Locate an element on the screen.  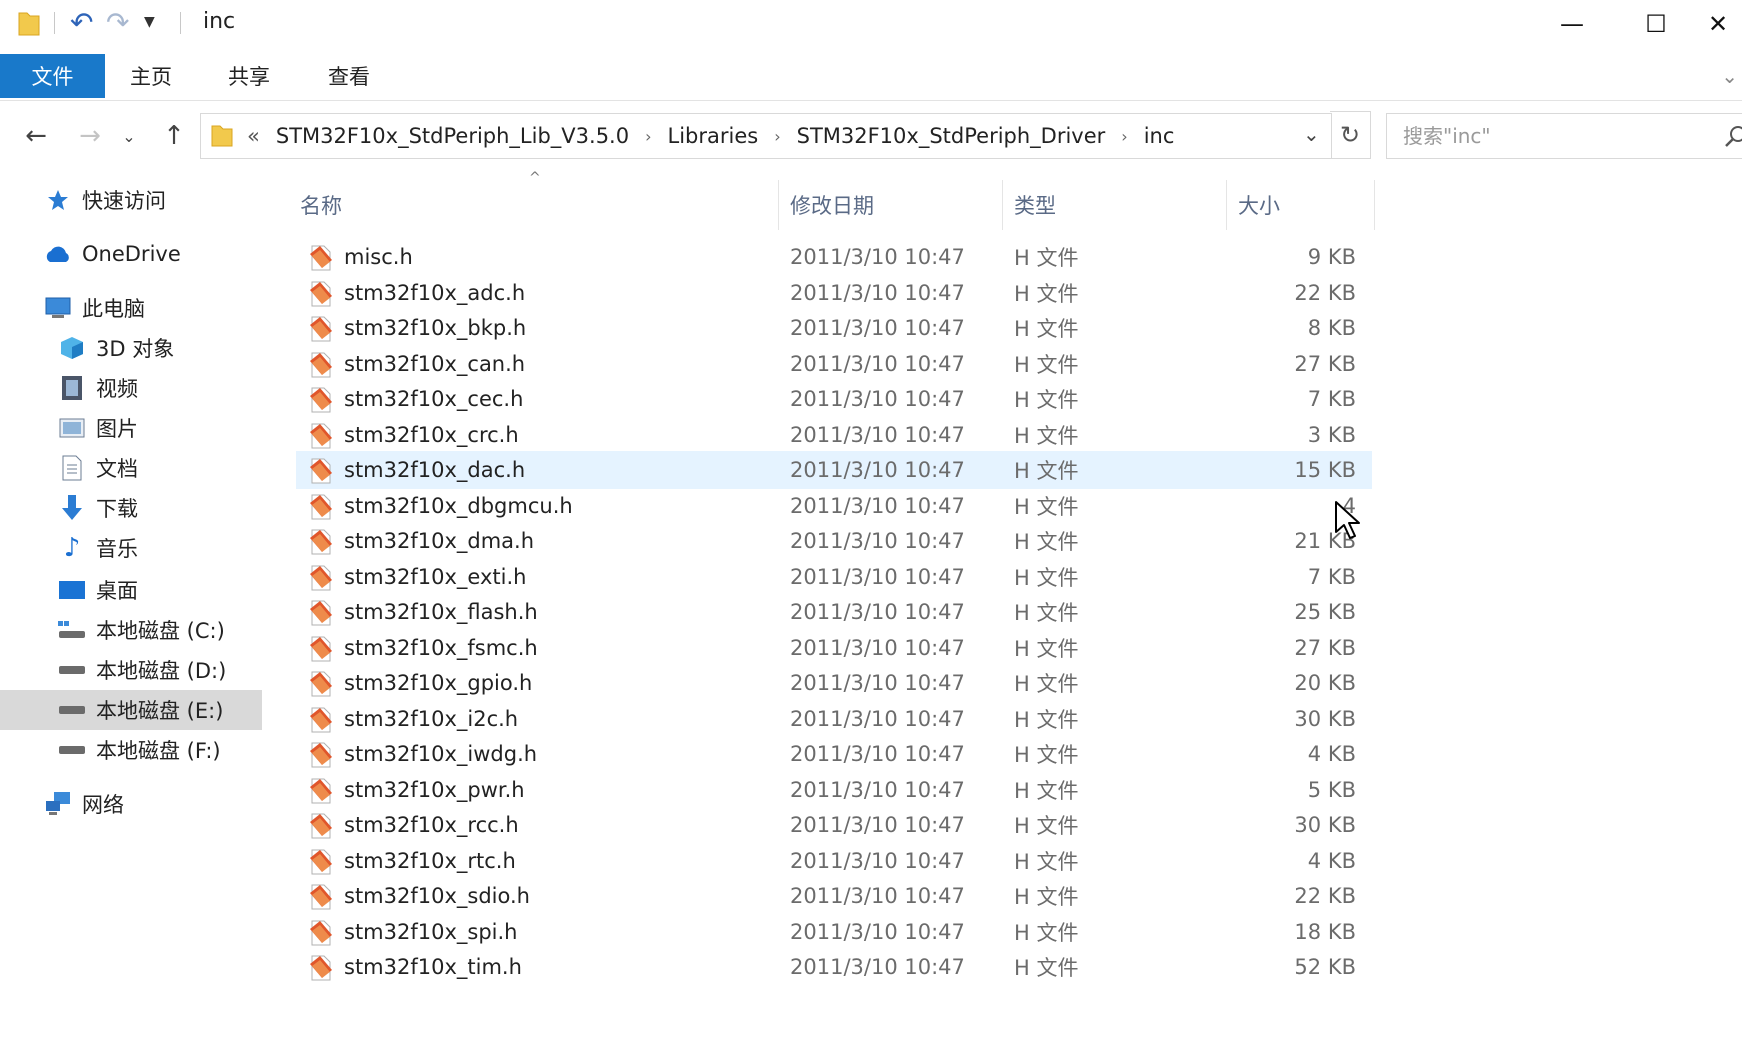
column-header-size: 大小 is located at coordinates (1298, 205).